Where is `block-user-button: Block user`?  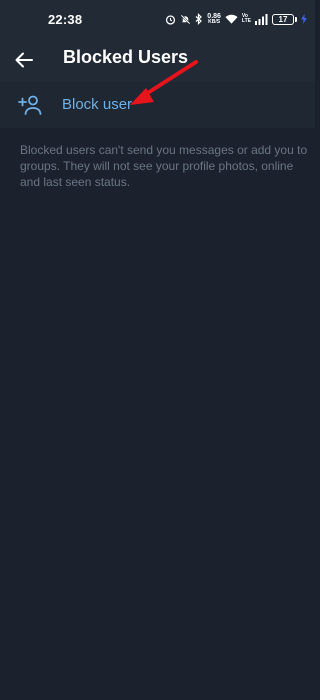 block-user-button: Block user is located at coordinates (157, 105).